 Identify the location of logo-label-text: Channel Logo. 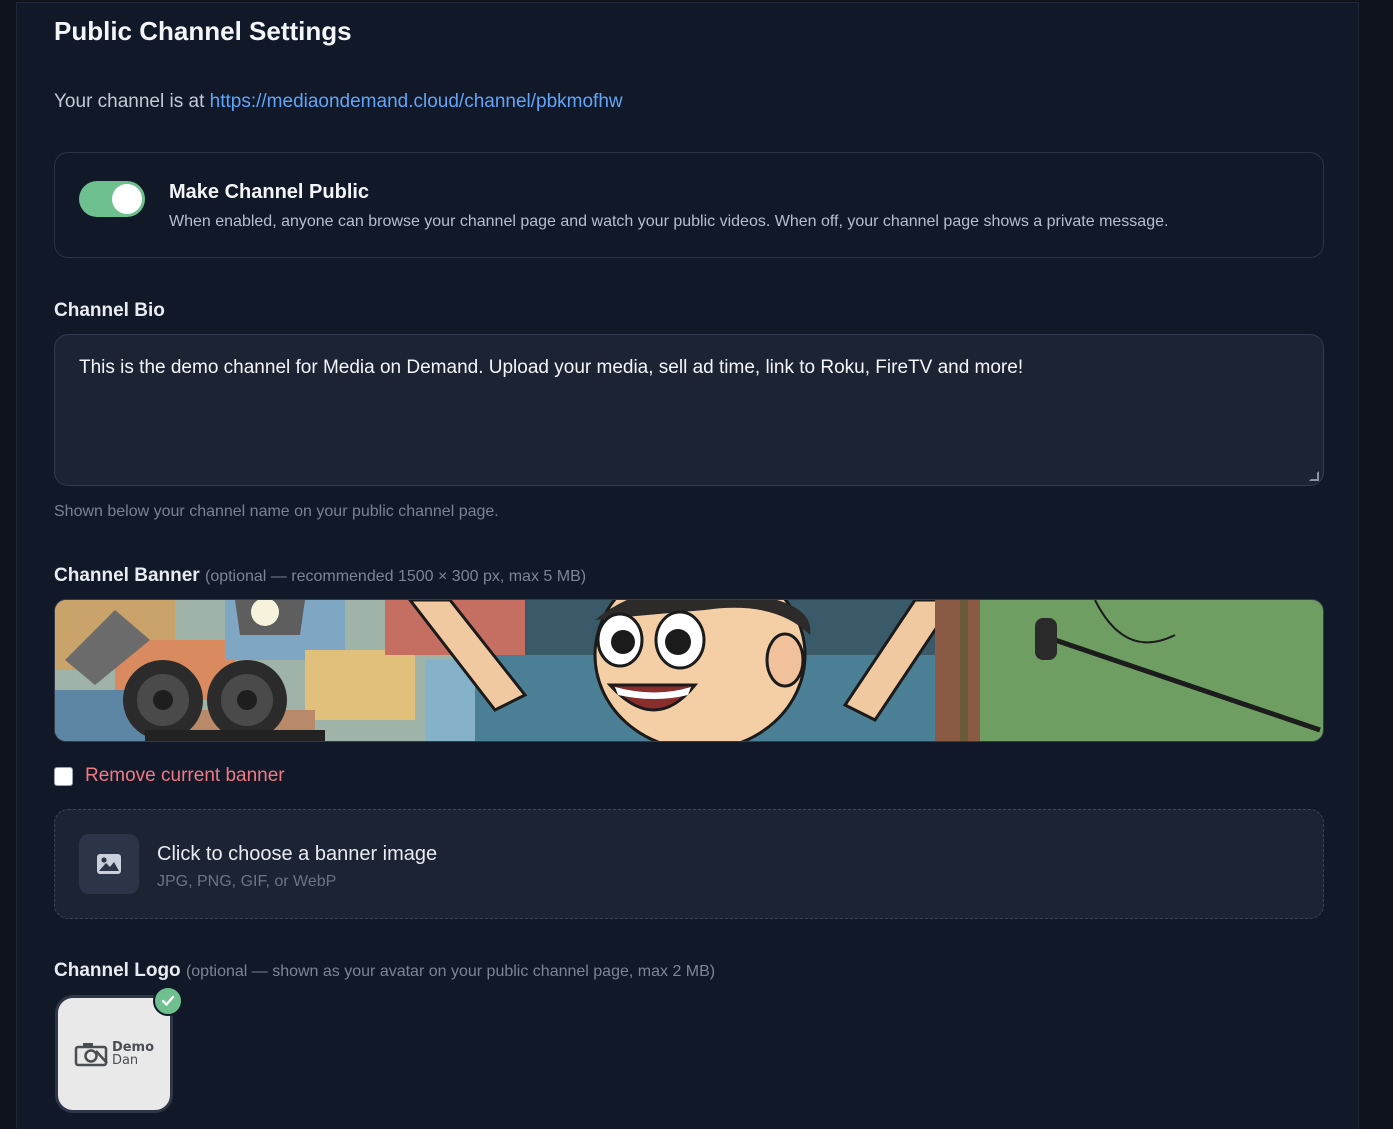
(117, 970).